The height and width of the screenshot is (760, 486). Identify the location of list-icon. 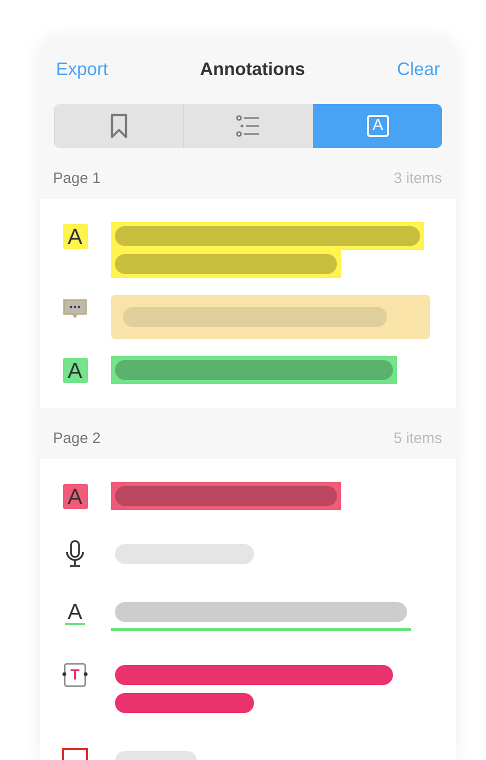
(248, 126).